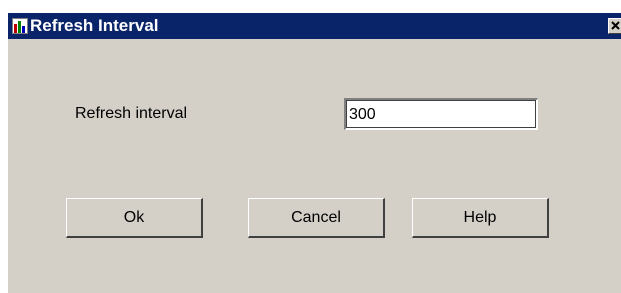 Image resolution: width=621 pixels, height=293 pixels. Describe the element at coordinates (480, 218) in the screenshot. I see `help-button: Help` at that location.